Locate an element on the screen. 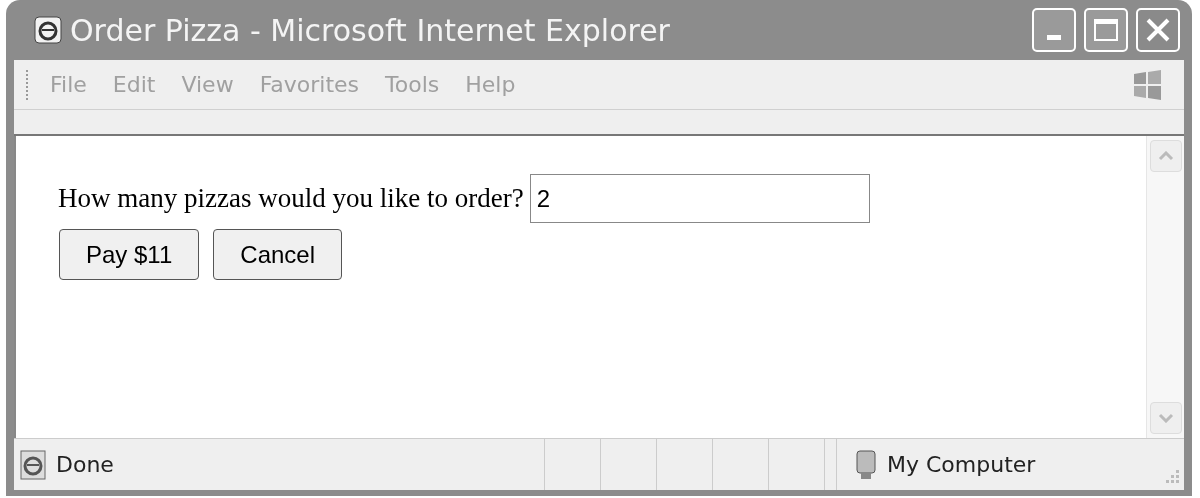  scroll-down-button is located at coordinates (1165, 418).